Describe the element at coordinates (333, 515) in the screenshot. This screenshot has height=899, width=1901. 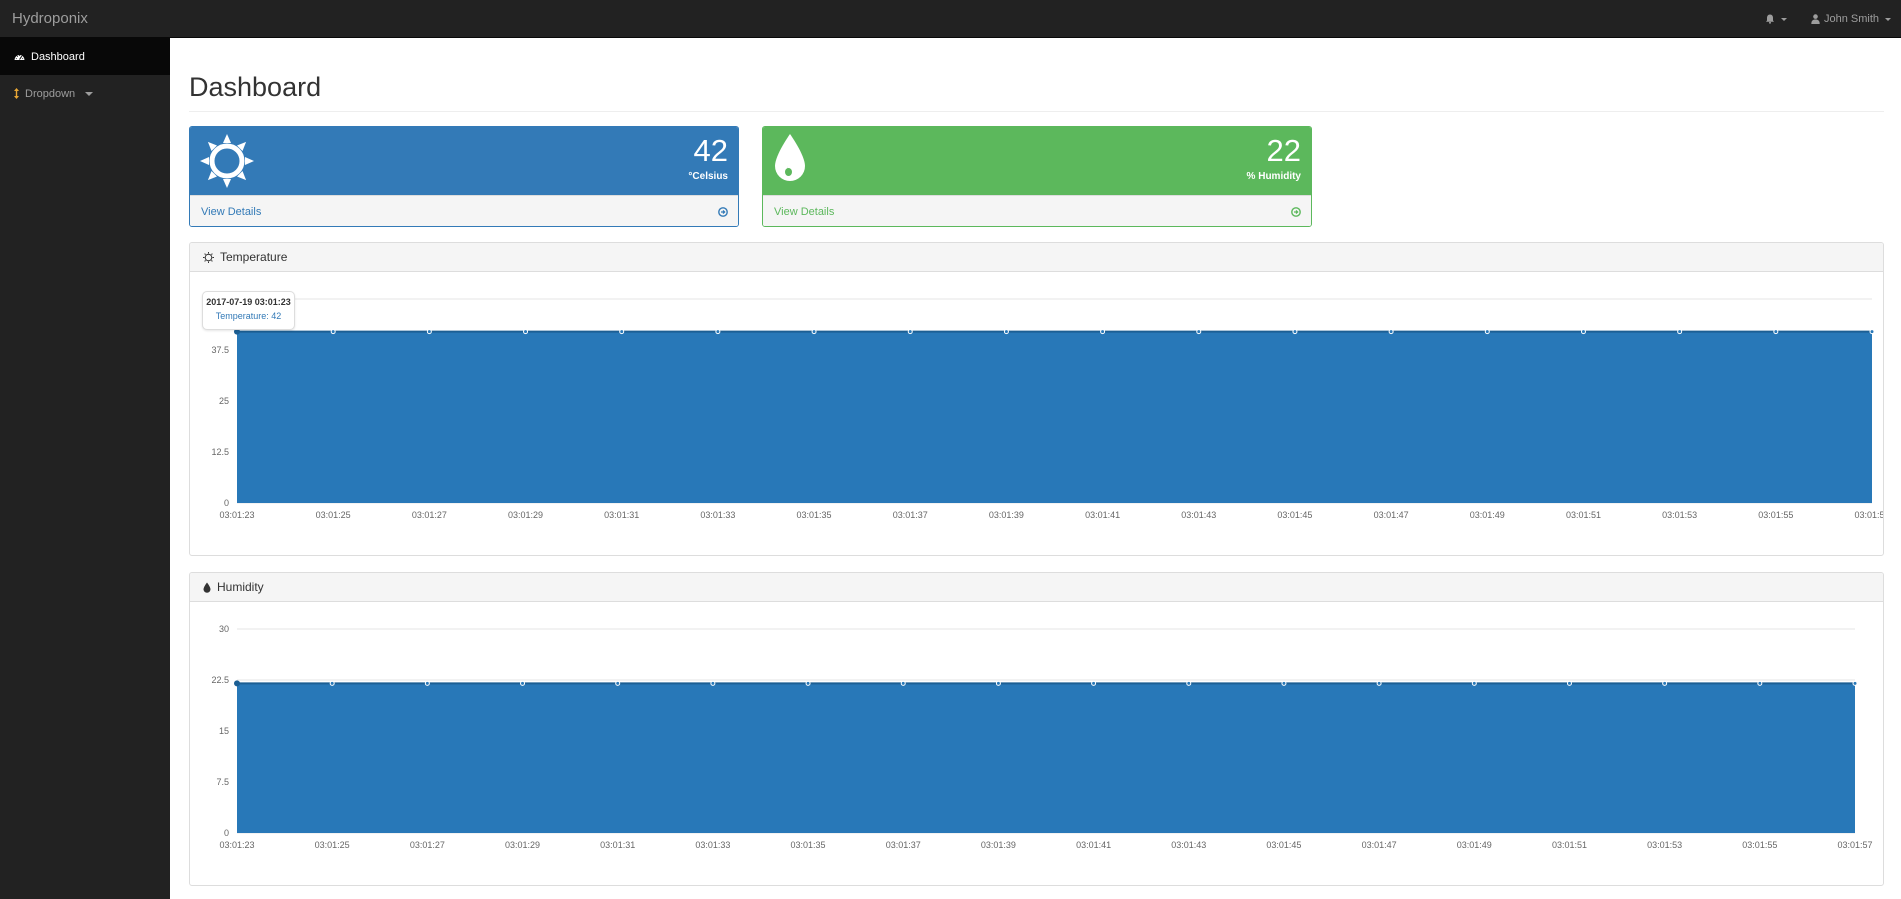
I see `x-tick-label: 03:01:25` at that location.